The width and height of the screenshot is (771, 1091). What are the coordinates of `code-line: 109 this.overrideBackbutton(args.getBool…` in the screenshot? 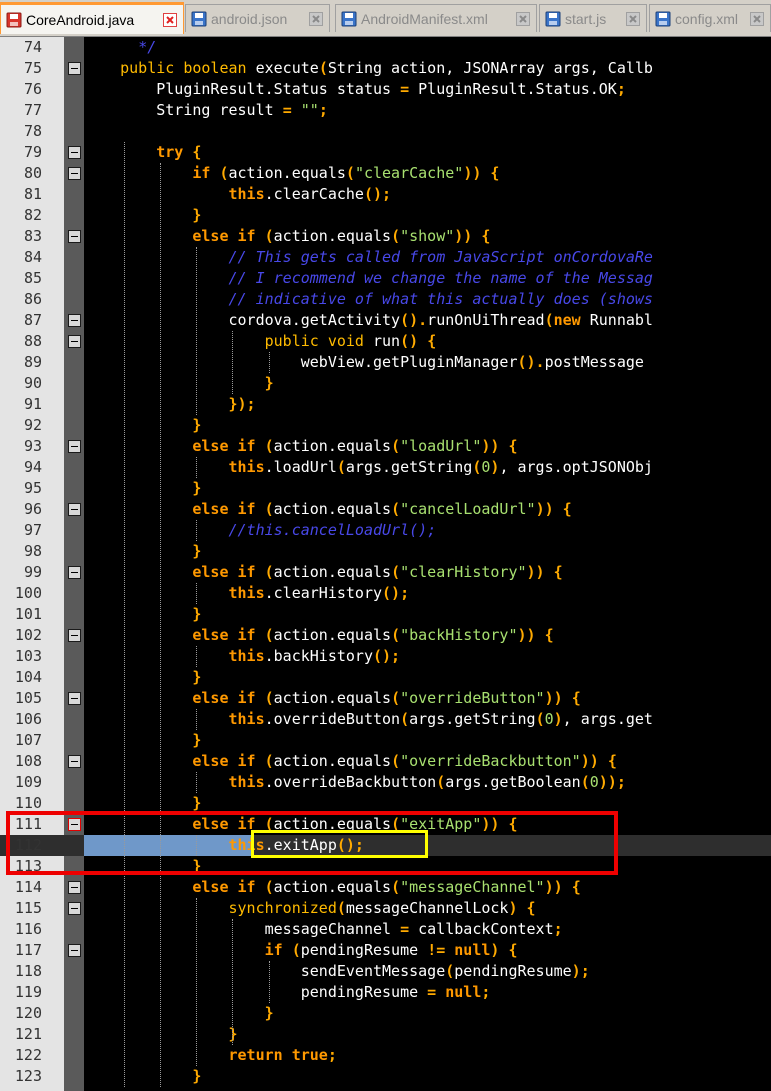 It's located at (385, 782).